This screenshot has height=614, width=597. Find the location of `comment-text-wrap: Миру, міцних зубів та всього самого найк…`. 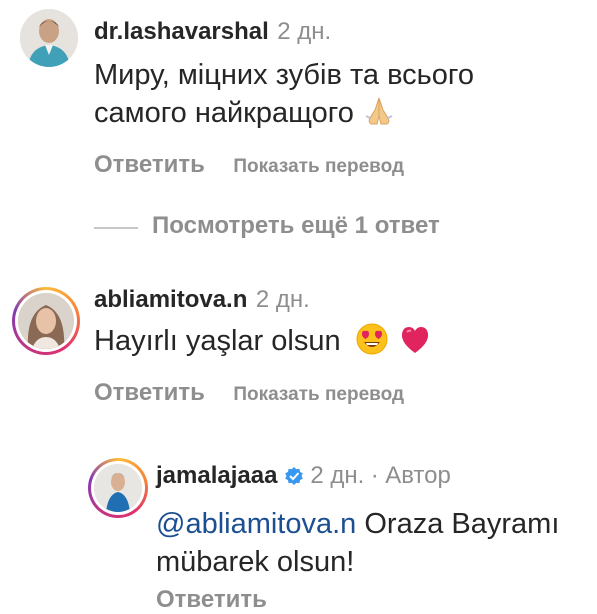

comment-text-wrap: Миру, міцних зубів та всього самого найк… is located at coordinates (324, 97).